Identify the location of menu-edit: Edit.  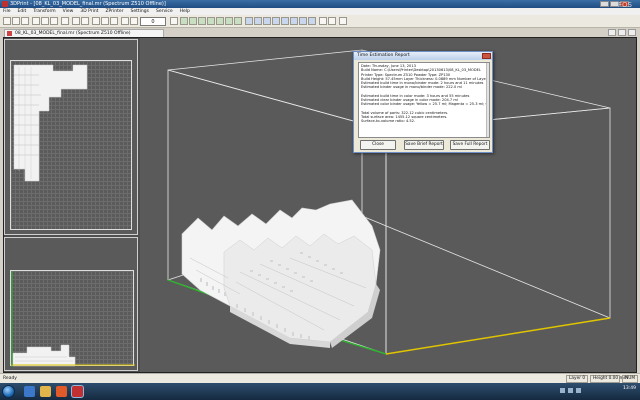
(22, 11).